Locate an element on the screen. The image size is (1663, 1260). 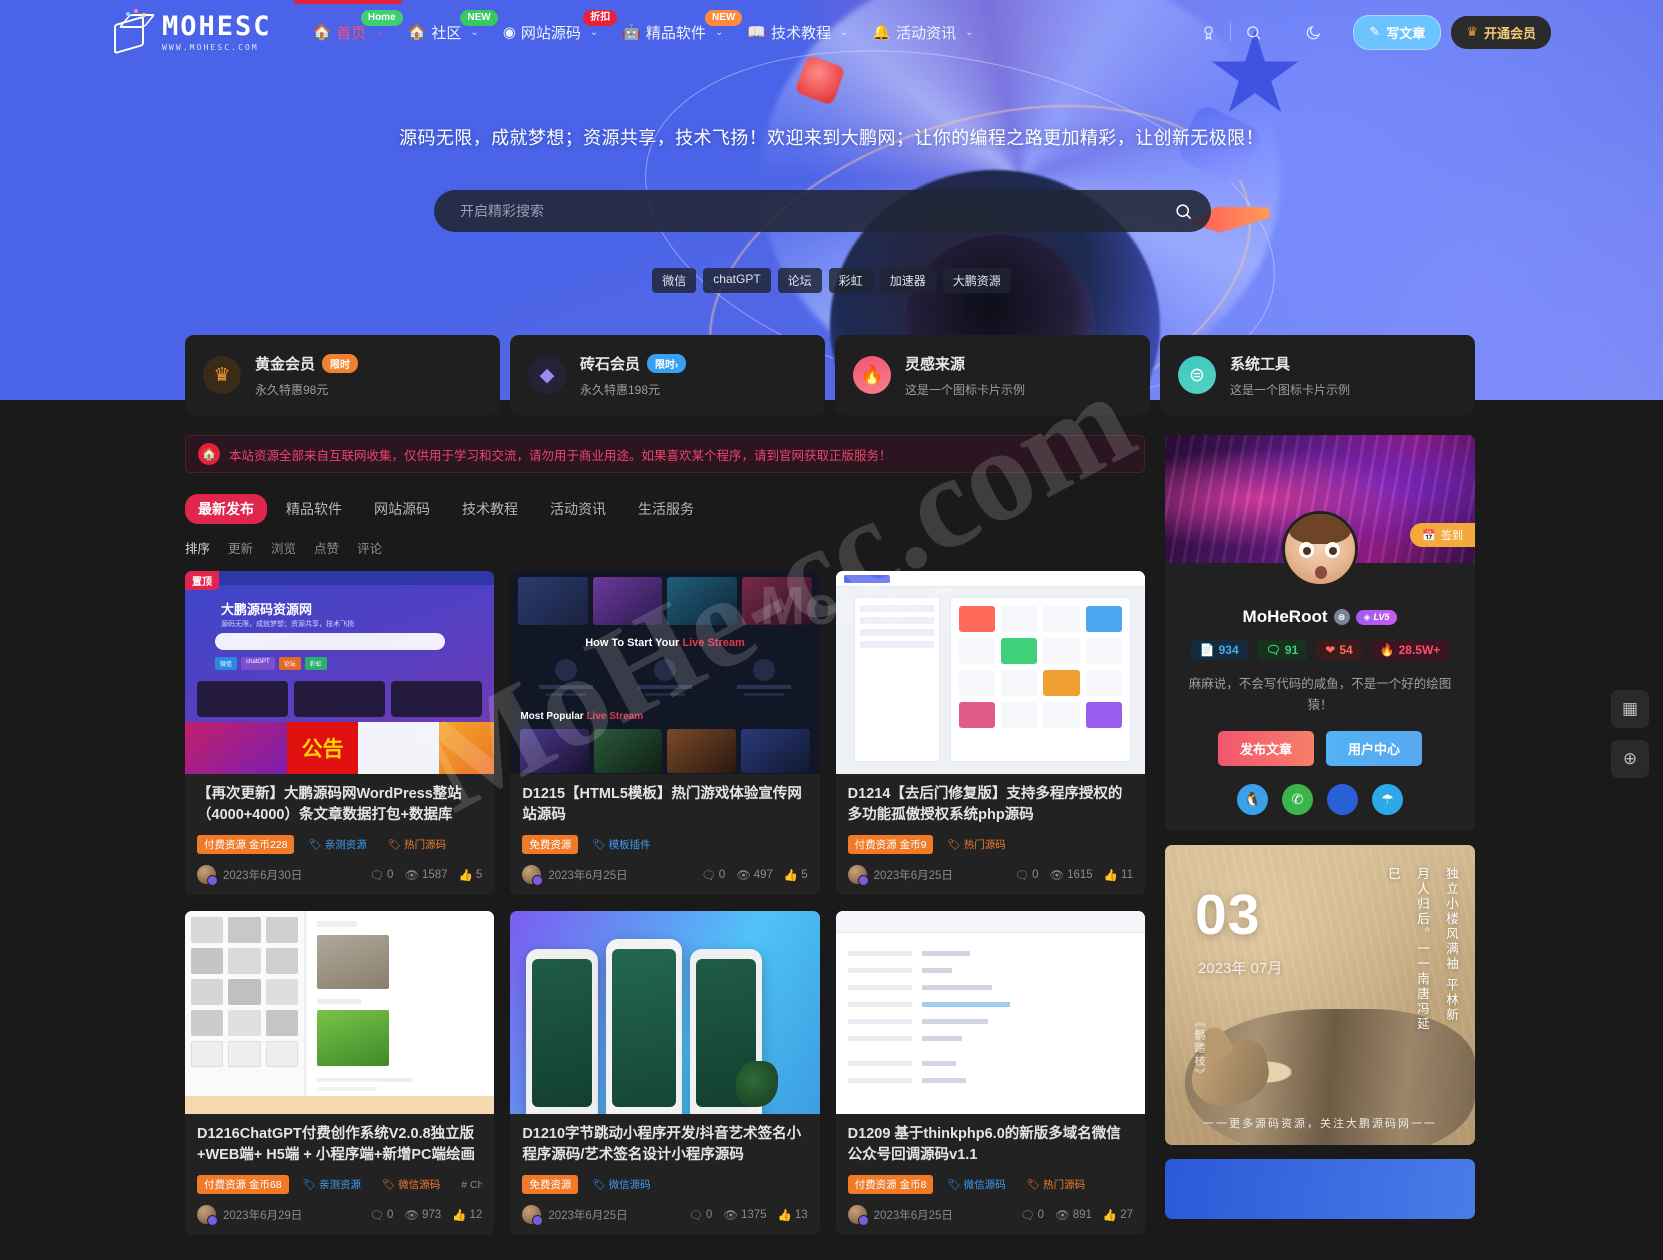
crown-icon: ♛ is located at coordinates (222, 375).